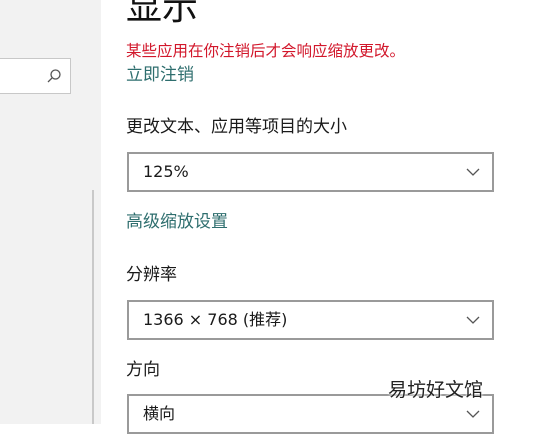 This screenshot has height=434, width=536. I want to click on scale-dropdown-value: 125%, so click(166, 171).